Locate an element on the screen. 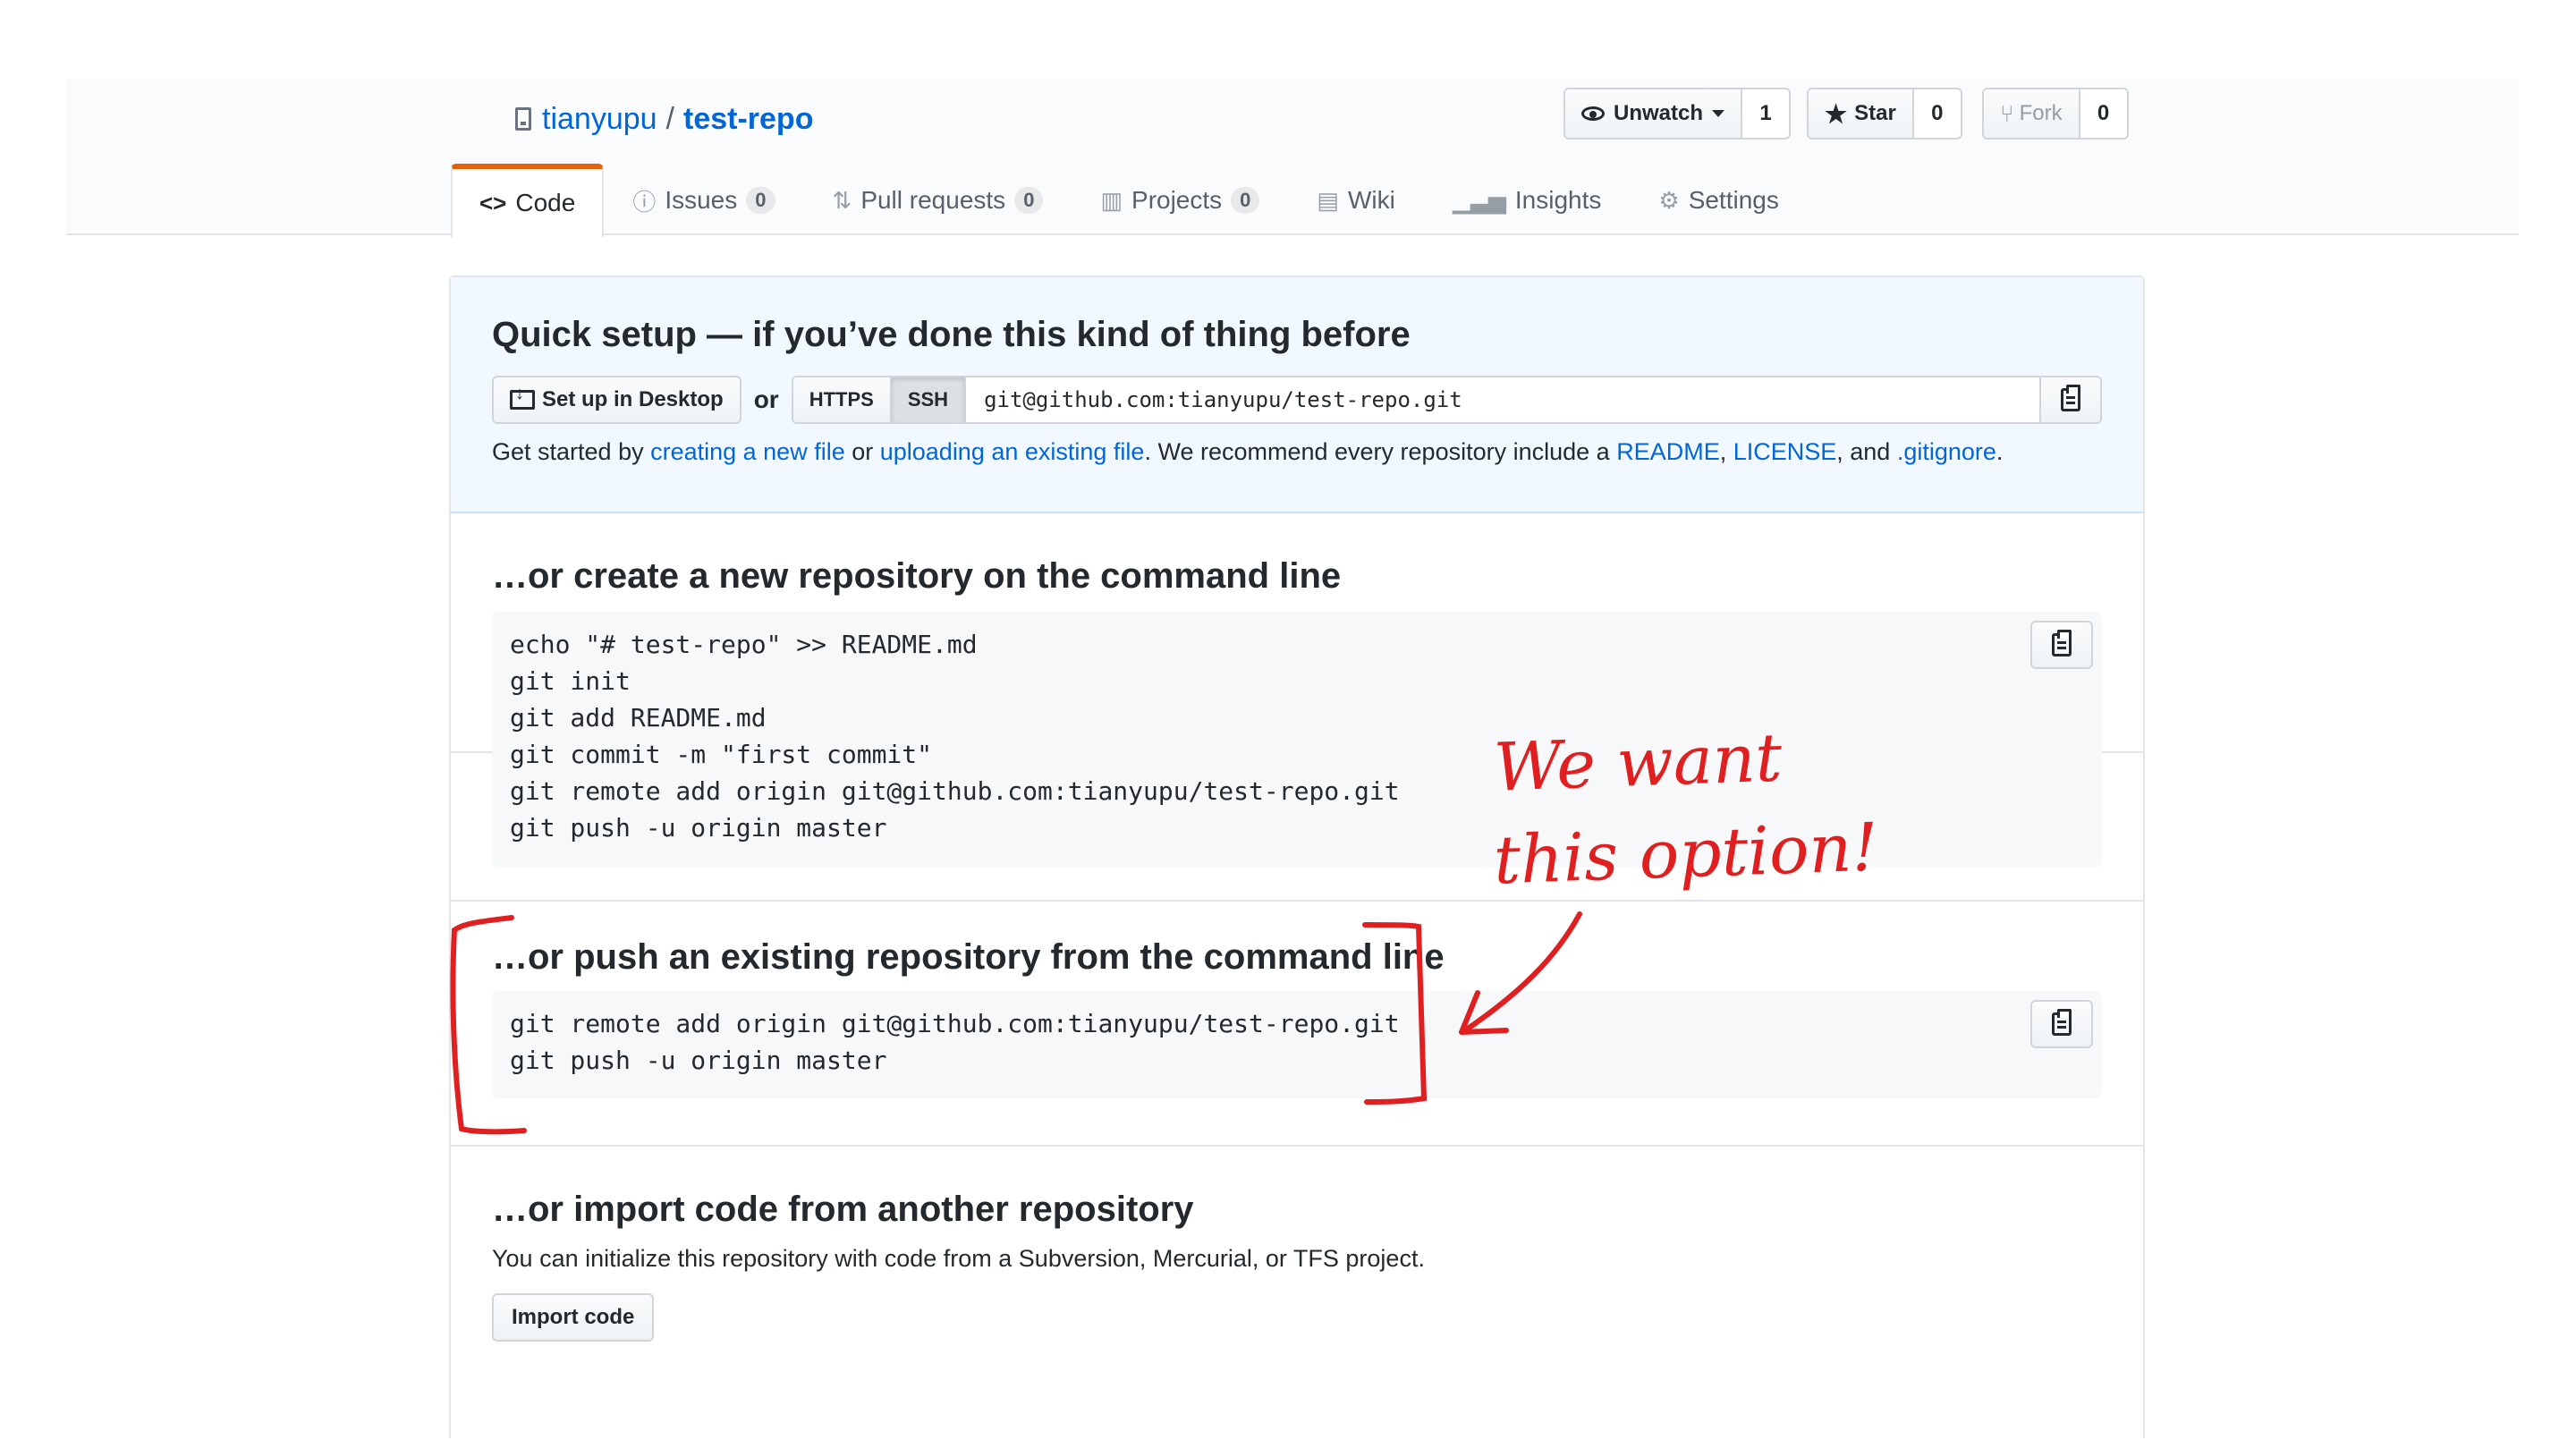 This screenshot has width=2576, height=1440. issue-icon: ⓘ is located at coordinates (644, 202).